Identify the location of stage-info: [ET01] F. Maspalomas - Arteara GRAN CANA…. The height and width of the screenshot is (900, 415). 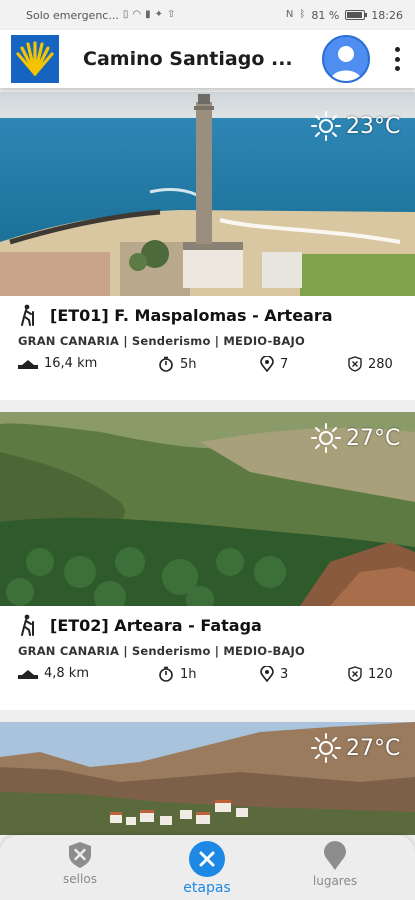
(207, 348).